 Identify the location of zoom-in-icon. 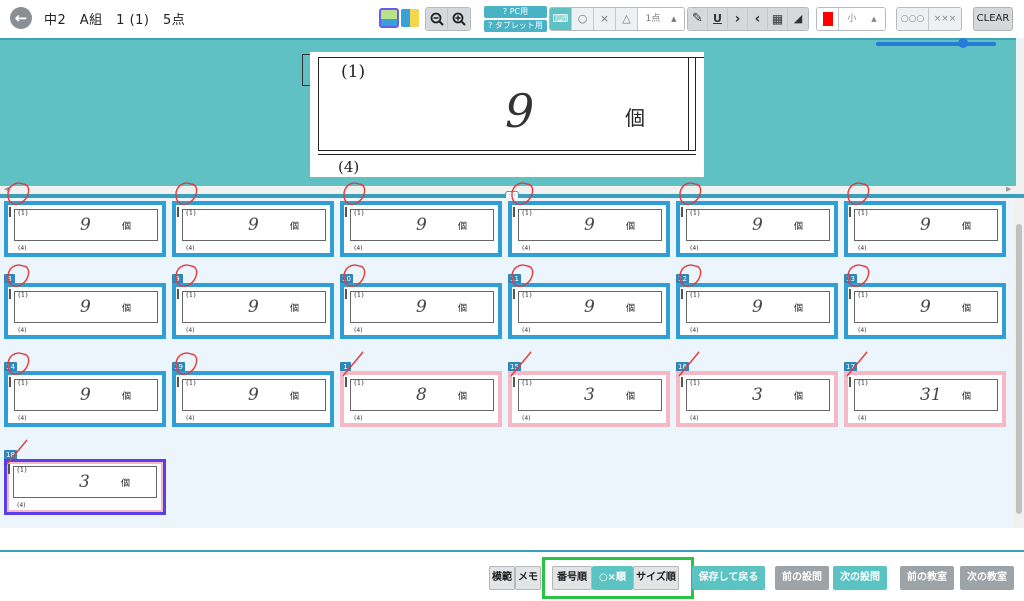
(459, 19).